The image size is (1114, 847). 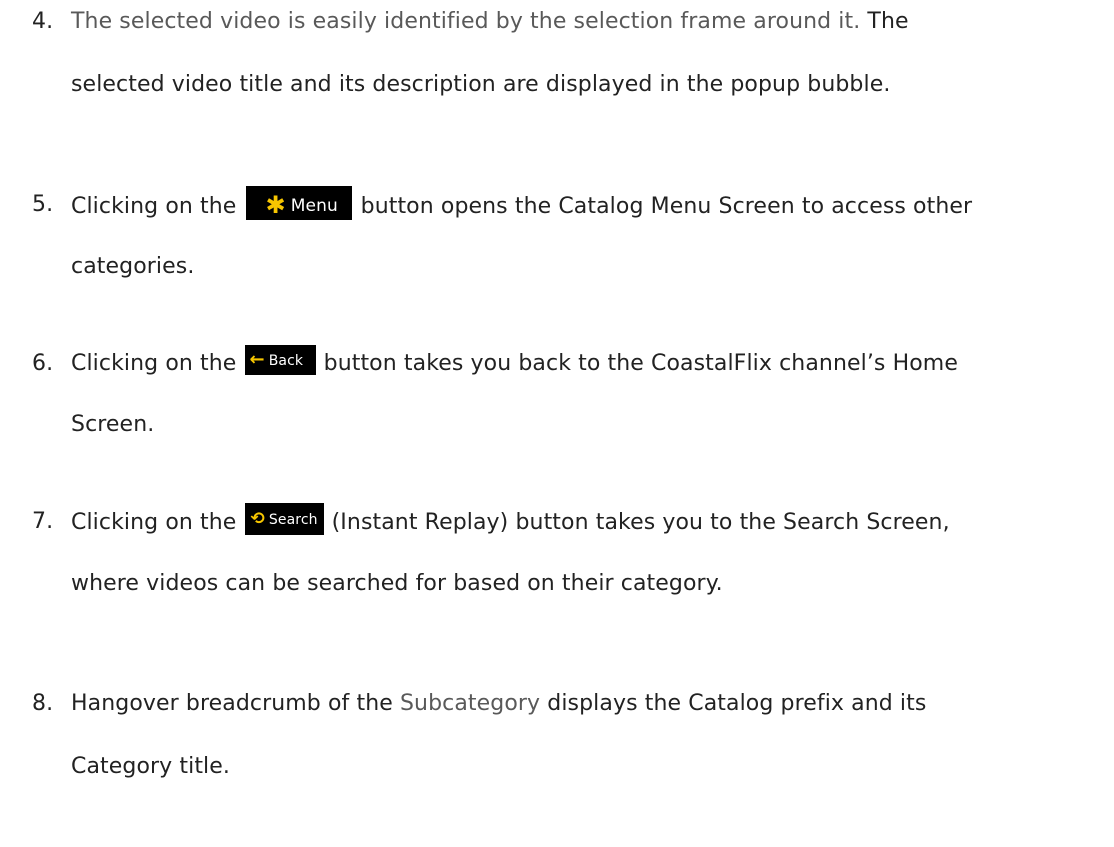 I want to click on back-button: ← Back, so click(x=280, y=360).